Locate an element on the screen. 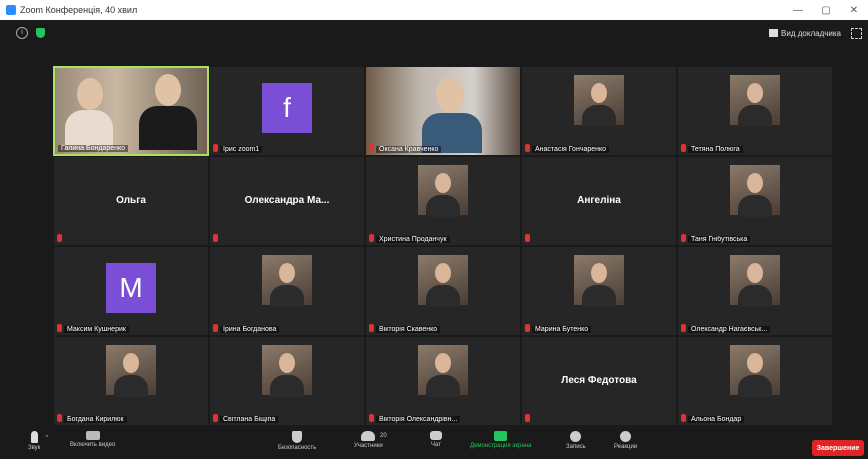 The height and width of the screenshot is (459, 868). participant-tile: Христина Проданчук is located at coordinates (443, 201).